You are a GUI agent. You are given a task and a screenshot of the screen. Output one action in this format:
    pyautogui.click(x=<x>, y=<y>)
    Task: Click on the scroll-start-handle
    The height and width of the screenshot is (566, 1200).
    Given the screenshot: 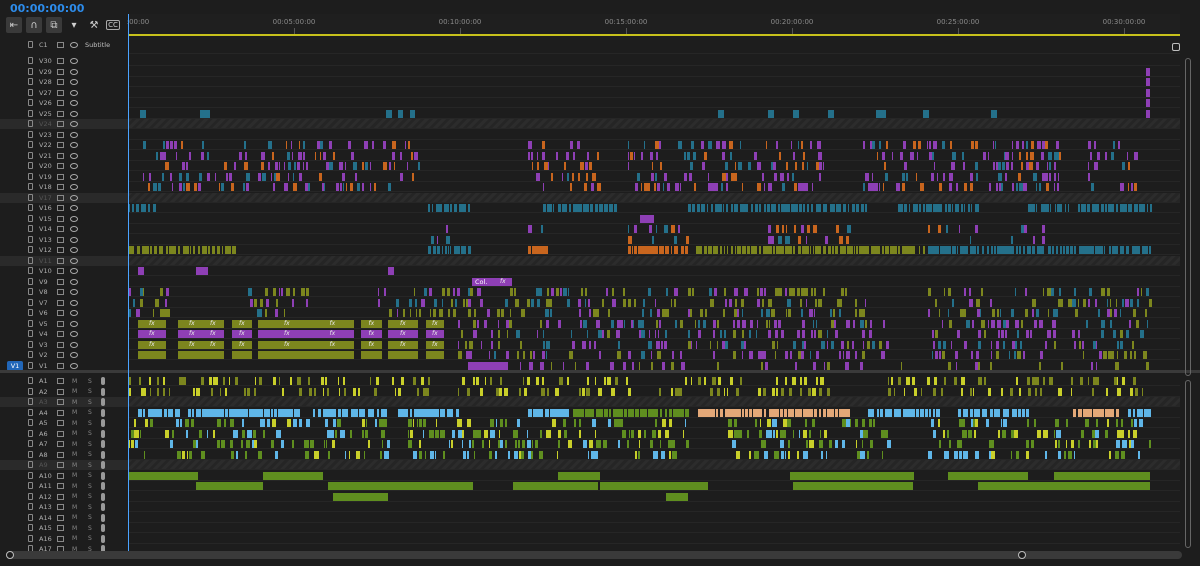 What is the action you would take?
    pyautogui.click(x=10, y=555)
    